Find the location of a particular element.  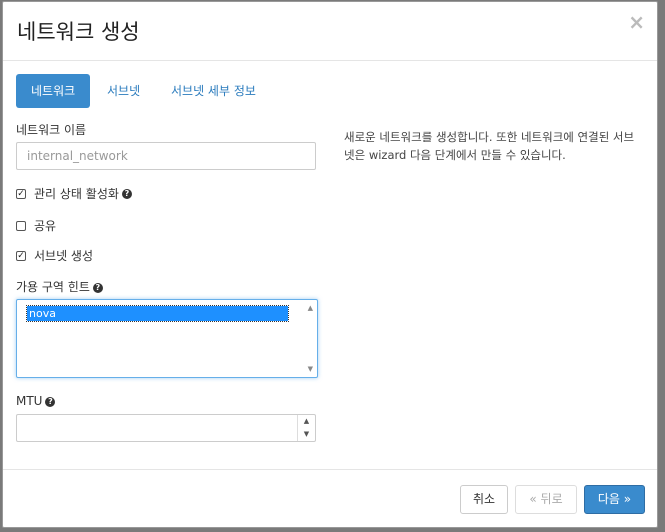

network-name-label: 네트워크 이름 is located at coordinates (51, 130).